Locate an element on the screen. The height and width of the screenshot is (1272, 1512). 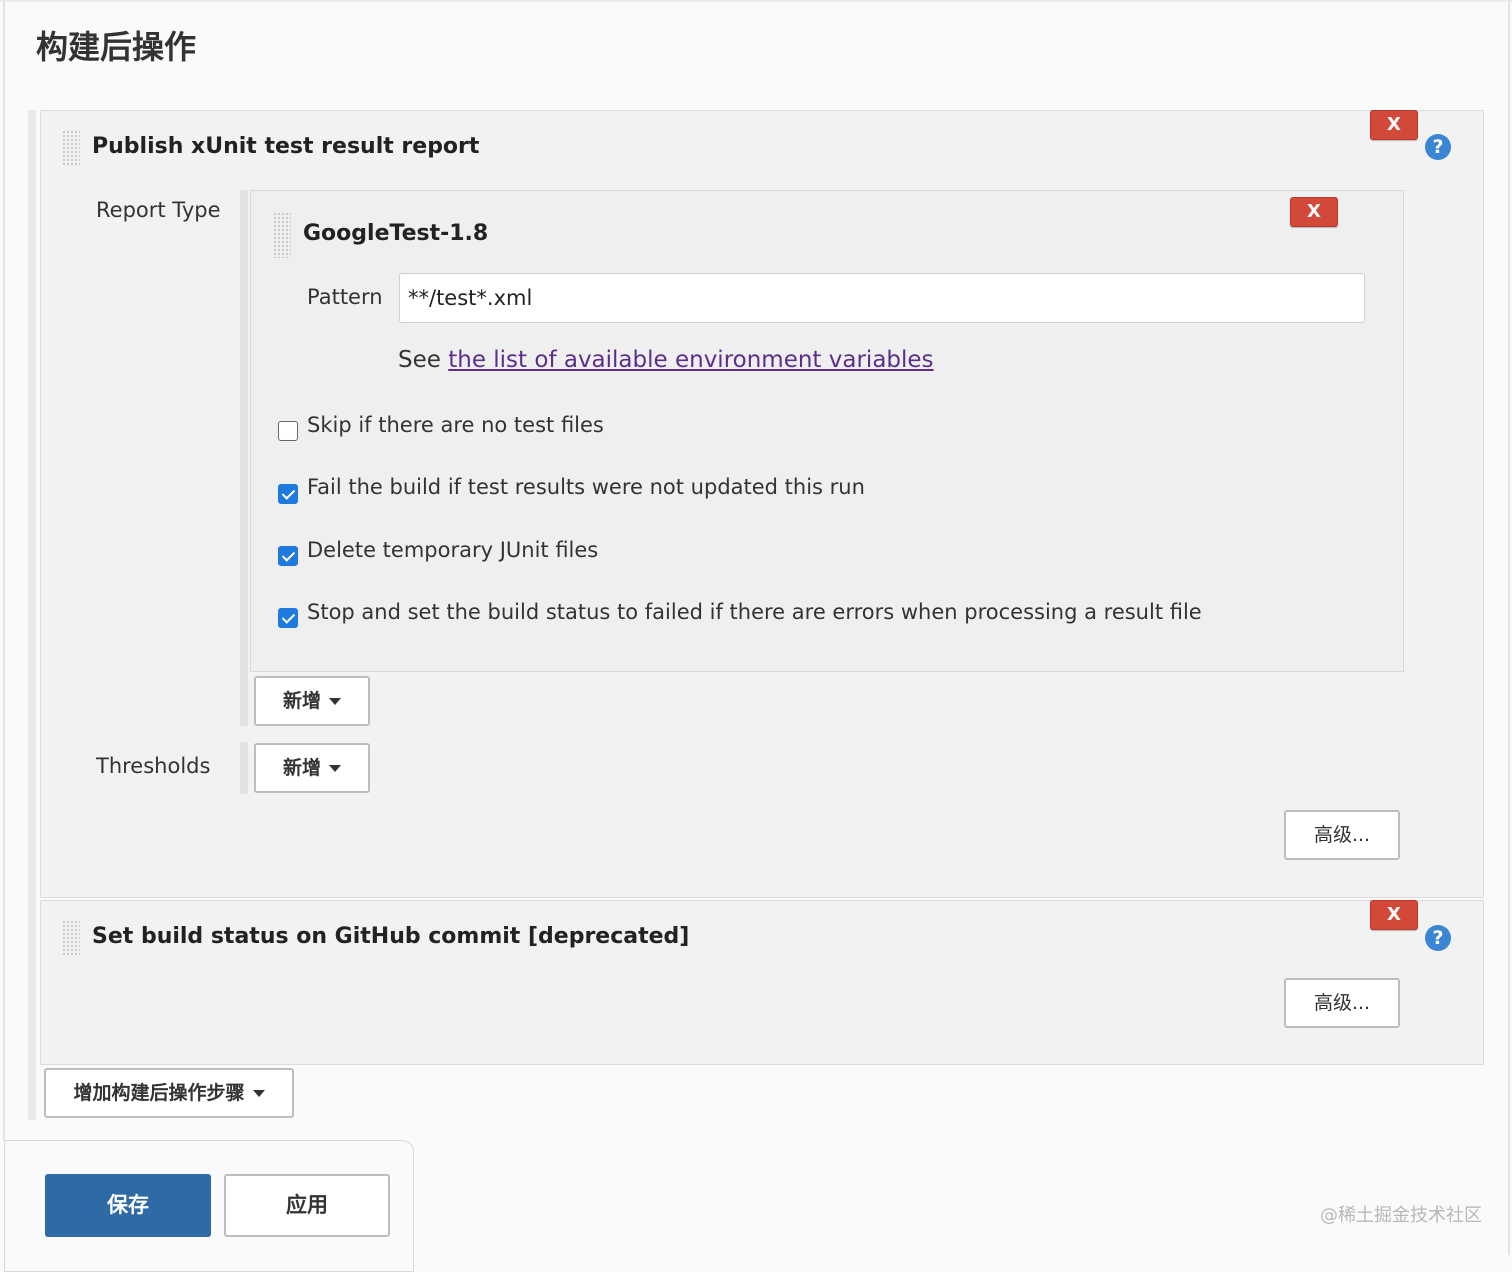
apply-button: 应用 is located at coordinates (307, 1205).